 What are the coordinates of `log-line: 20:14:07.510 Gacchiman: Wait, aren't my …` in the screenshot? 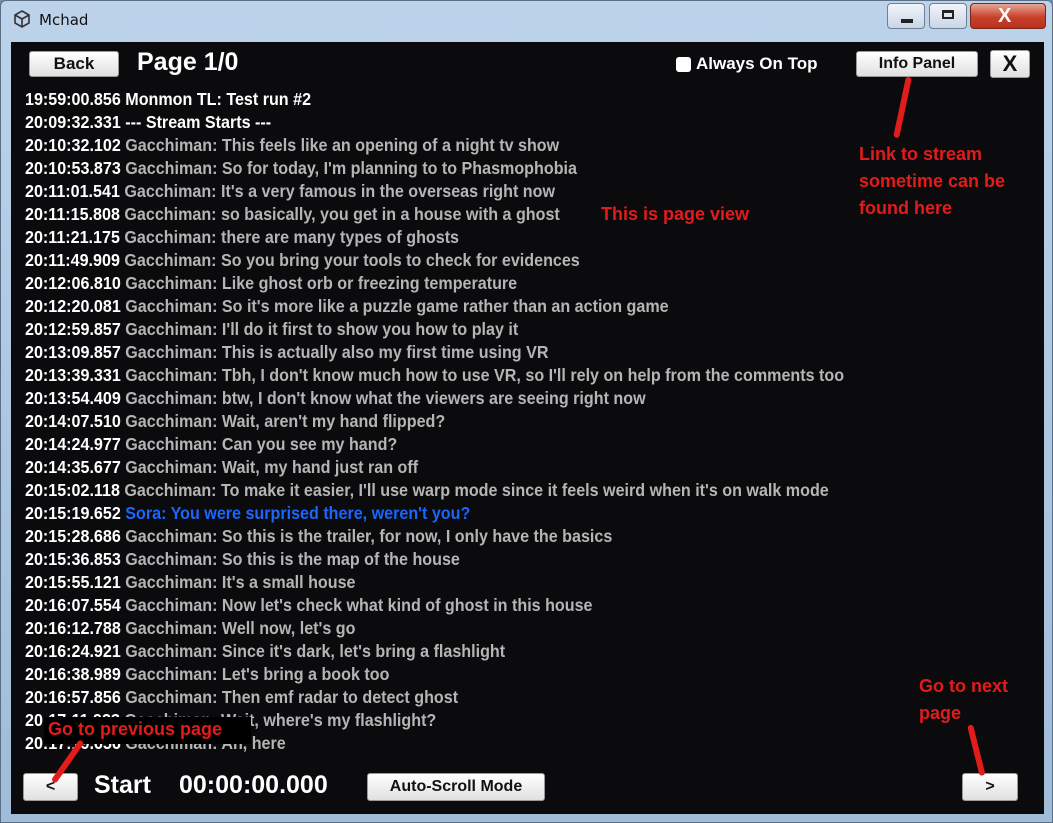 It's located at (485, 421).